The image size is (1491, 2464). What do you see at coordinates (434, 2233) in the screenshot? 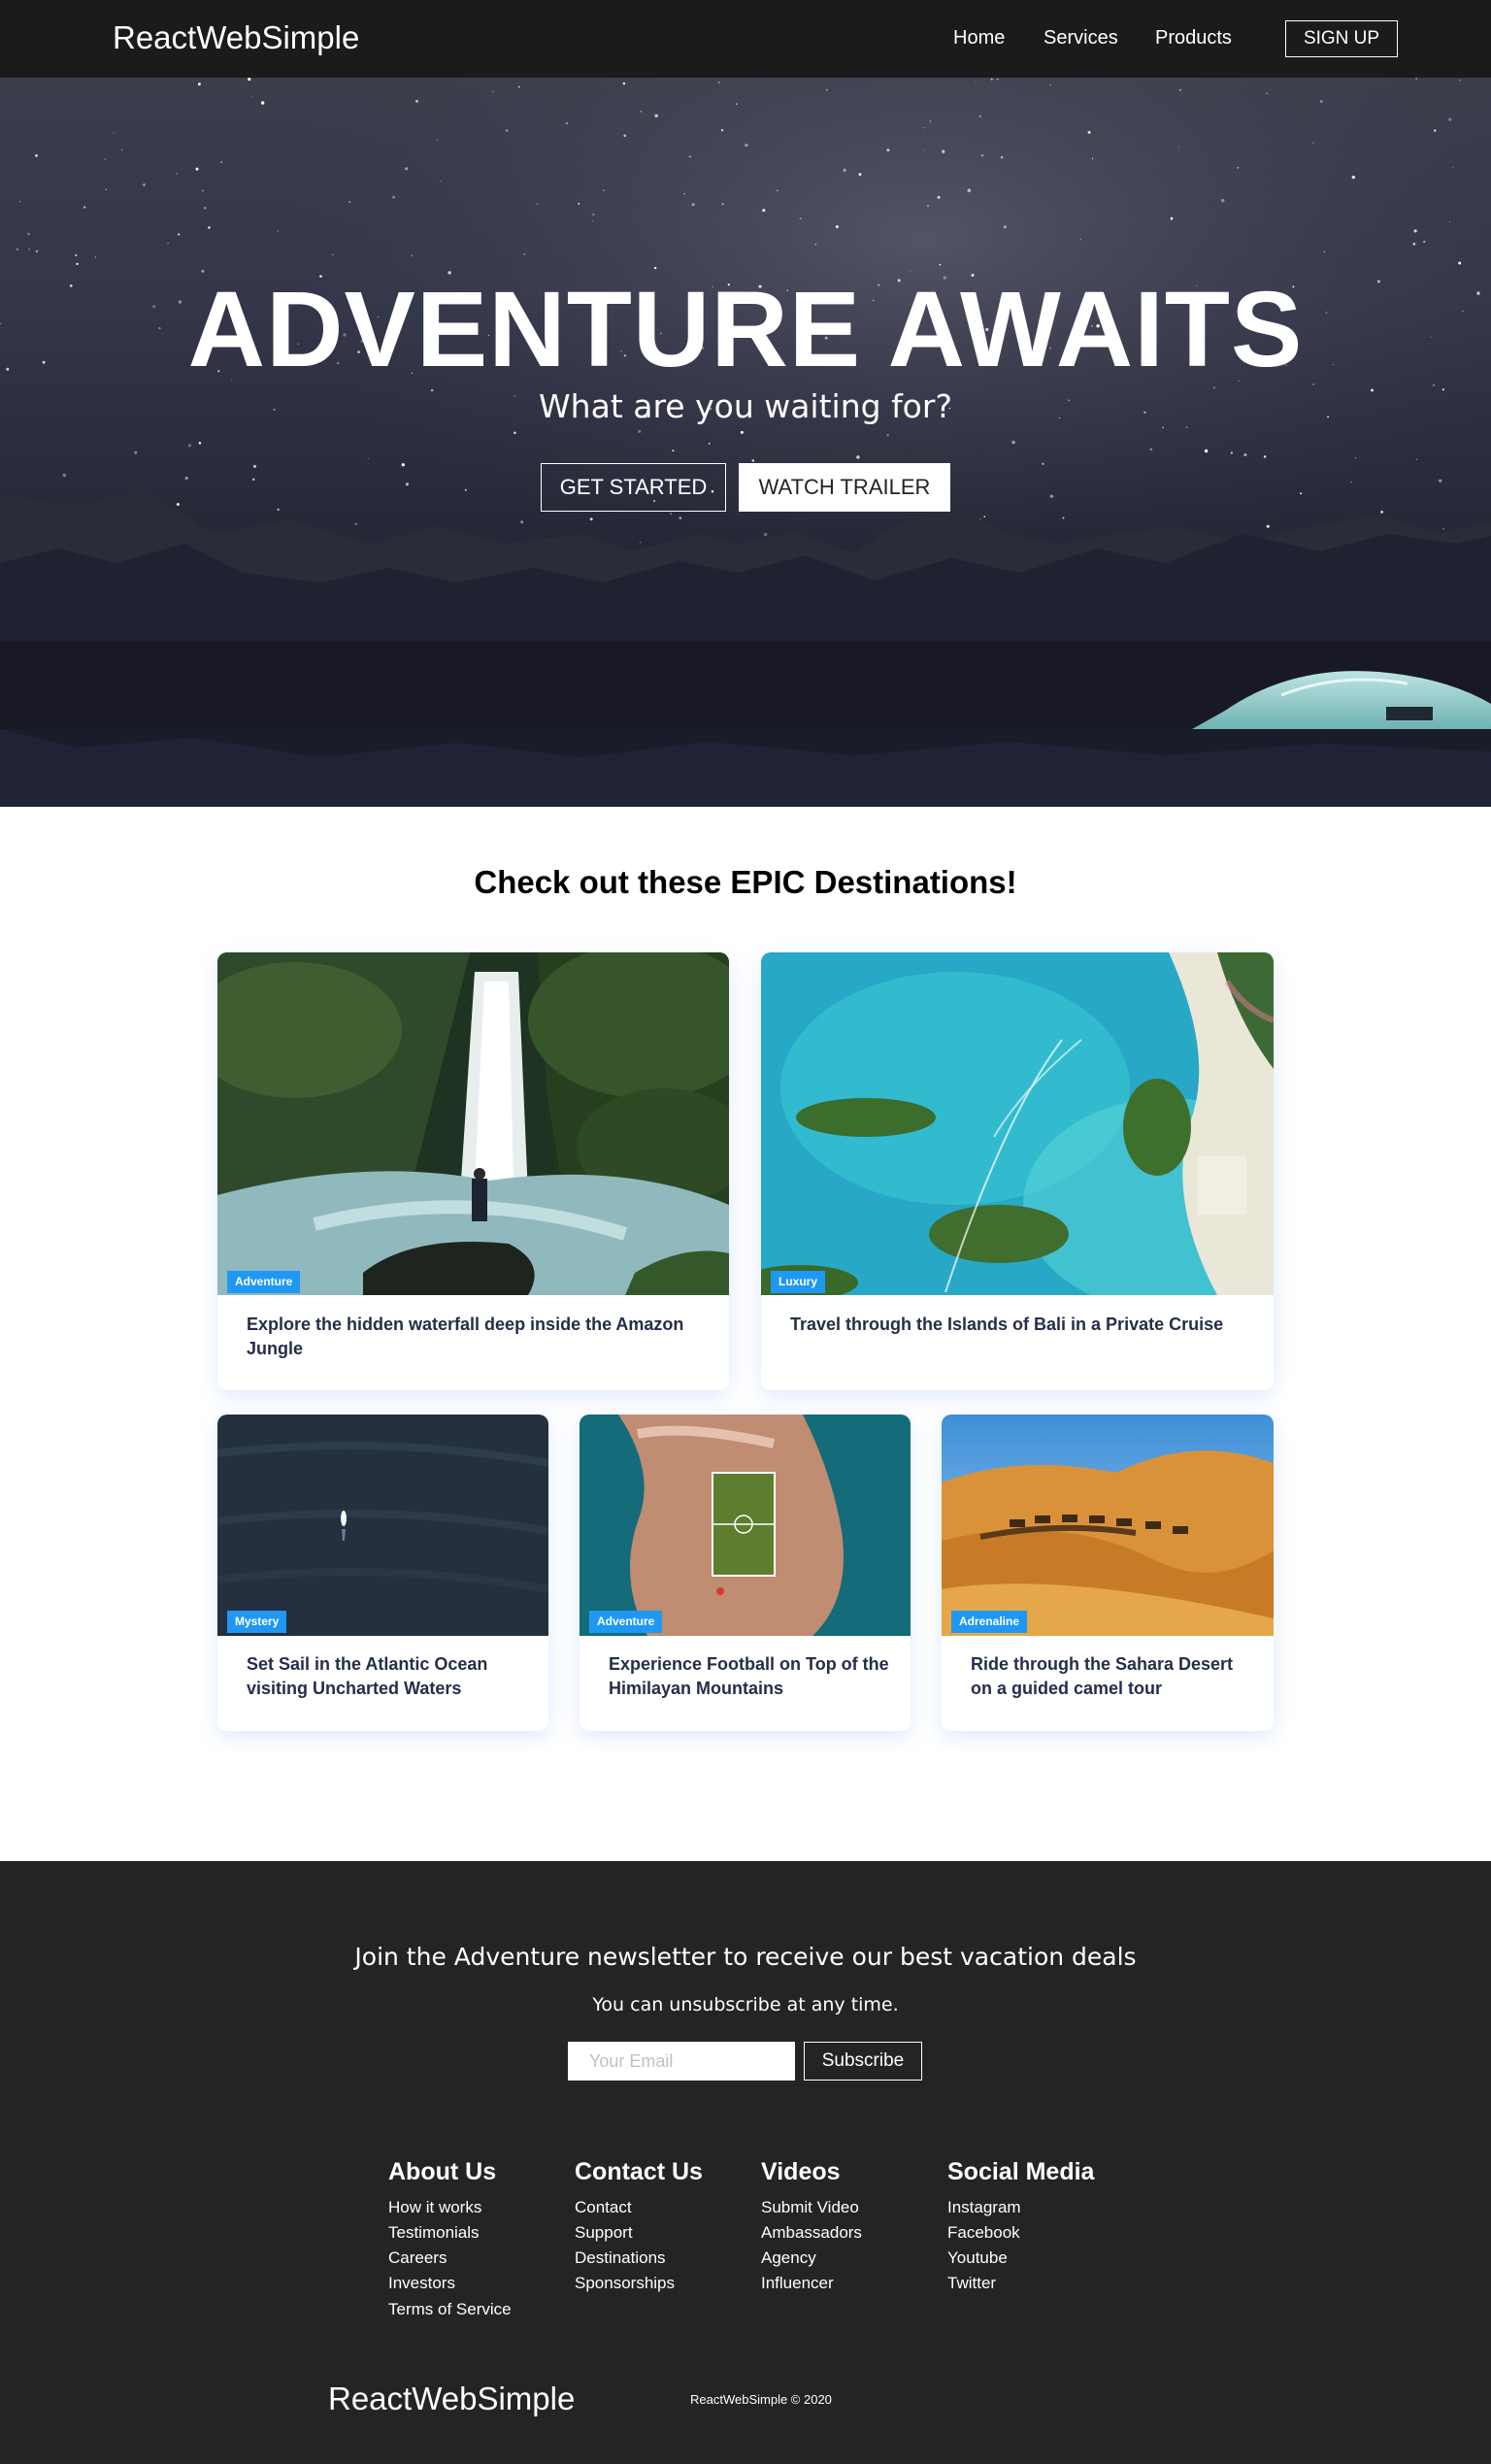
I see `footer-link: Testimonials` at bounding box center [434, 2233].